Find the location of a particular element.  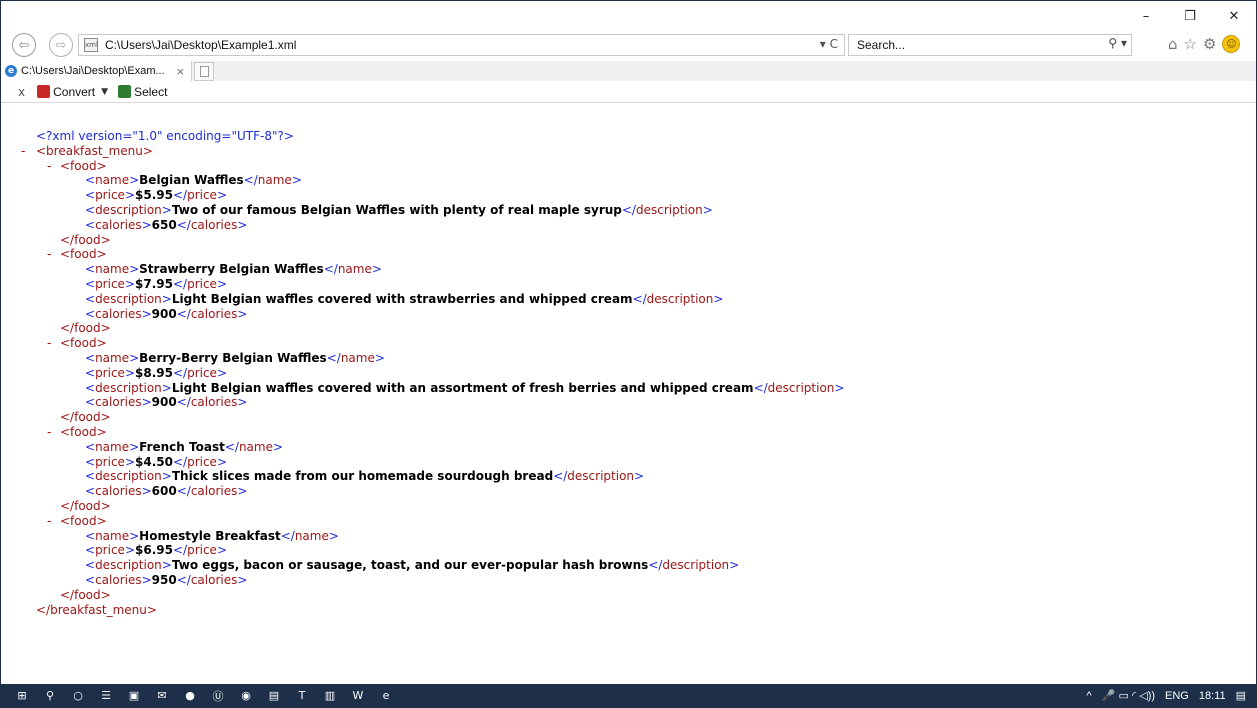

favorites-icon: ☆ is located at coordinates (1190, 44).